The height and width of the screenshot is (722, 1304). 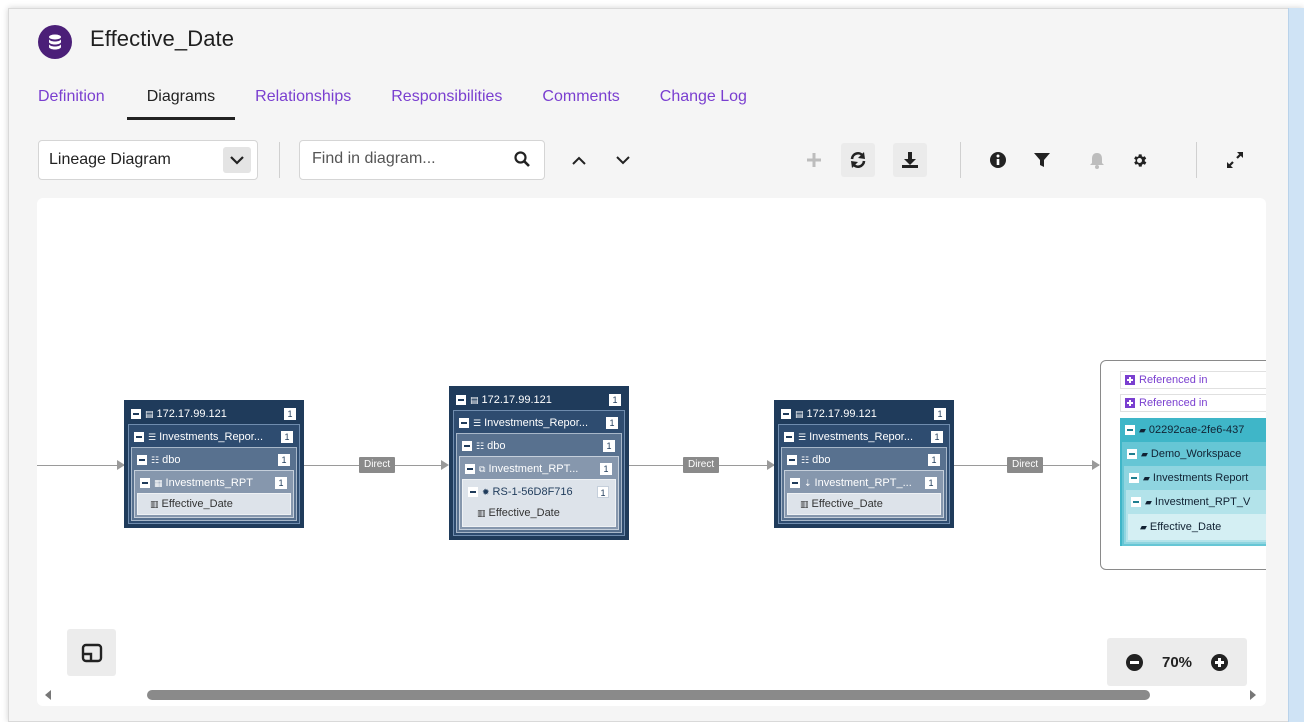 I want to click on edge-line, so click(x=80, y=465).